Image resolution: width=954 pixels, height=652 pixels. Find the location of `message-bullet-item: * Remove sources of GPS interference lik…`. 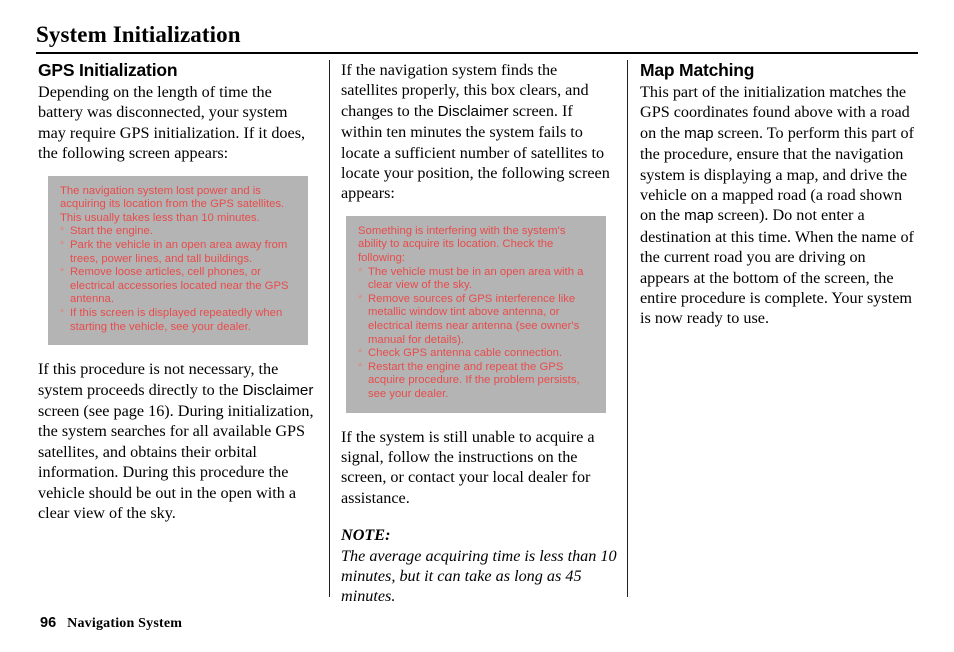

message-bullet-item: * Remove sources of GPS interference lik… is located at coordinates (477, 320).